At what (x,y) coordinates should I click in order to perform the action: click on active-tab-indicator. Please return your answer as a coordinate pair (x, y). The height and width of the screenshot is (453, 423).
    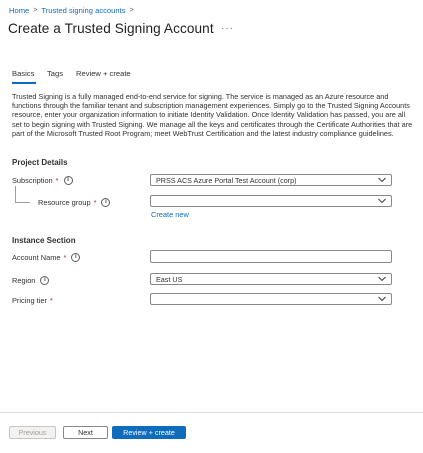
    Looking at the image, I should click on (24, 83).